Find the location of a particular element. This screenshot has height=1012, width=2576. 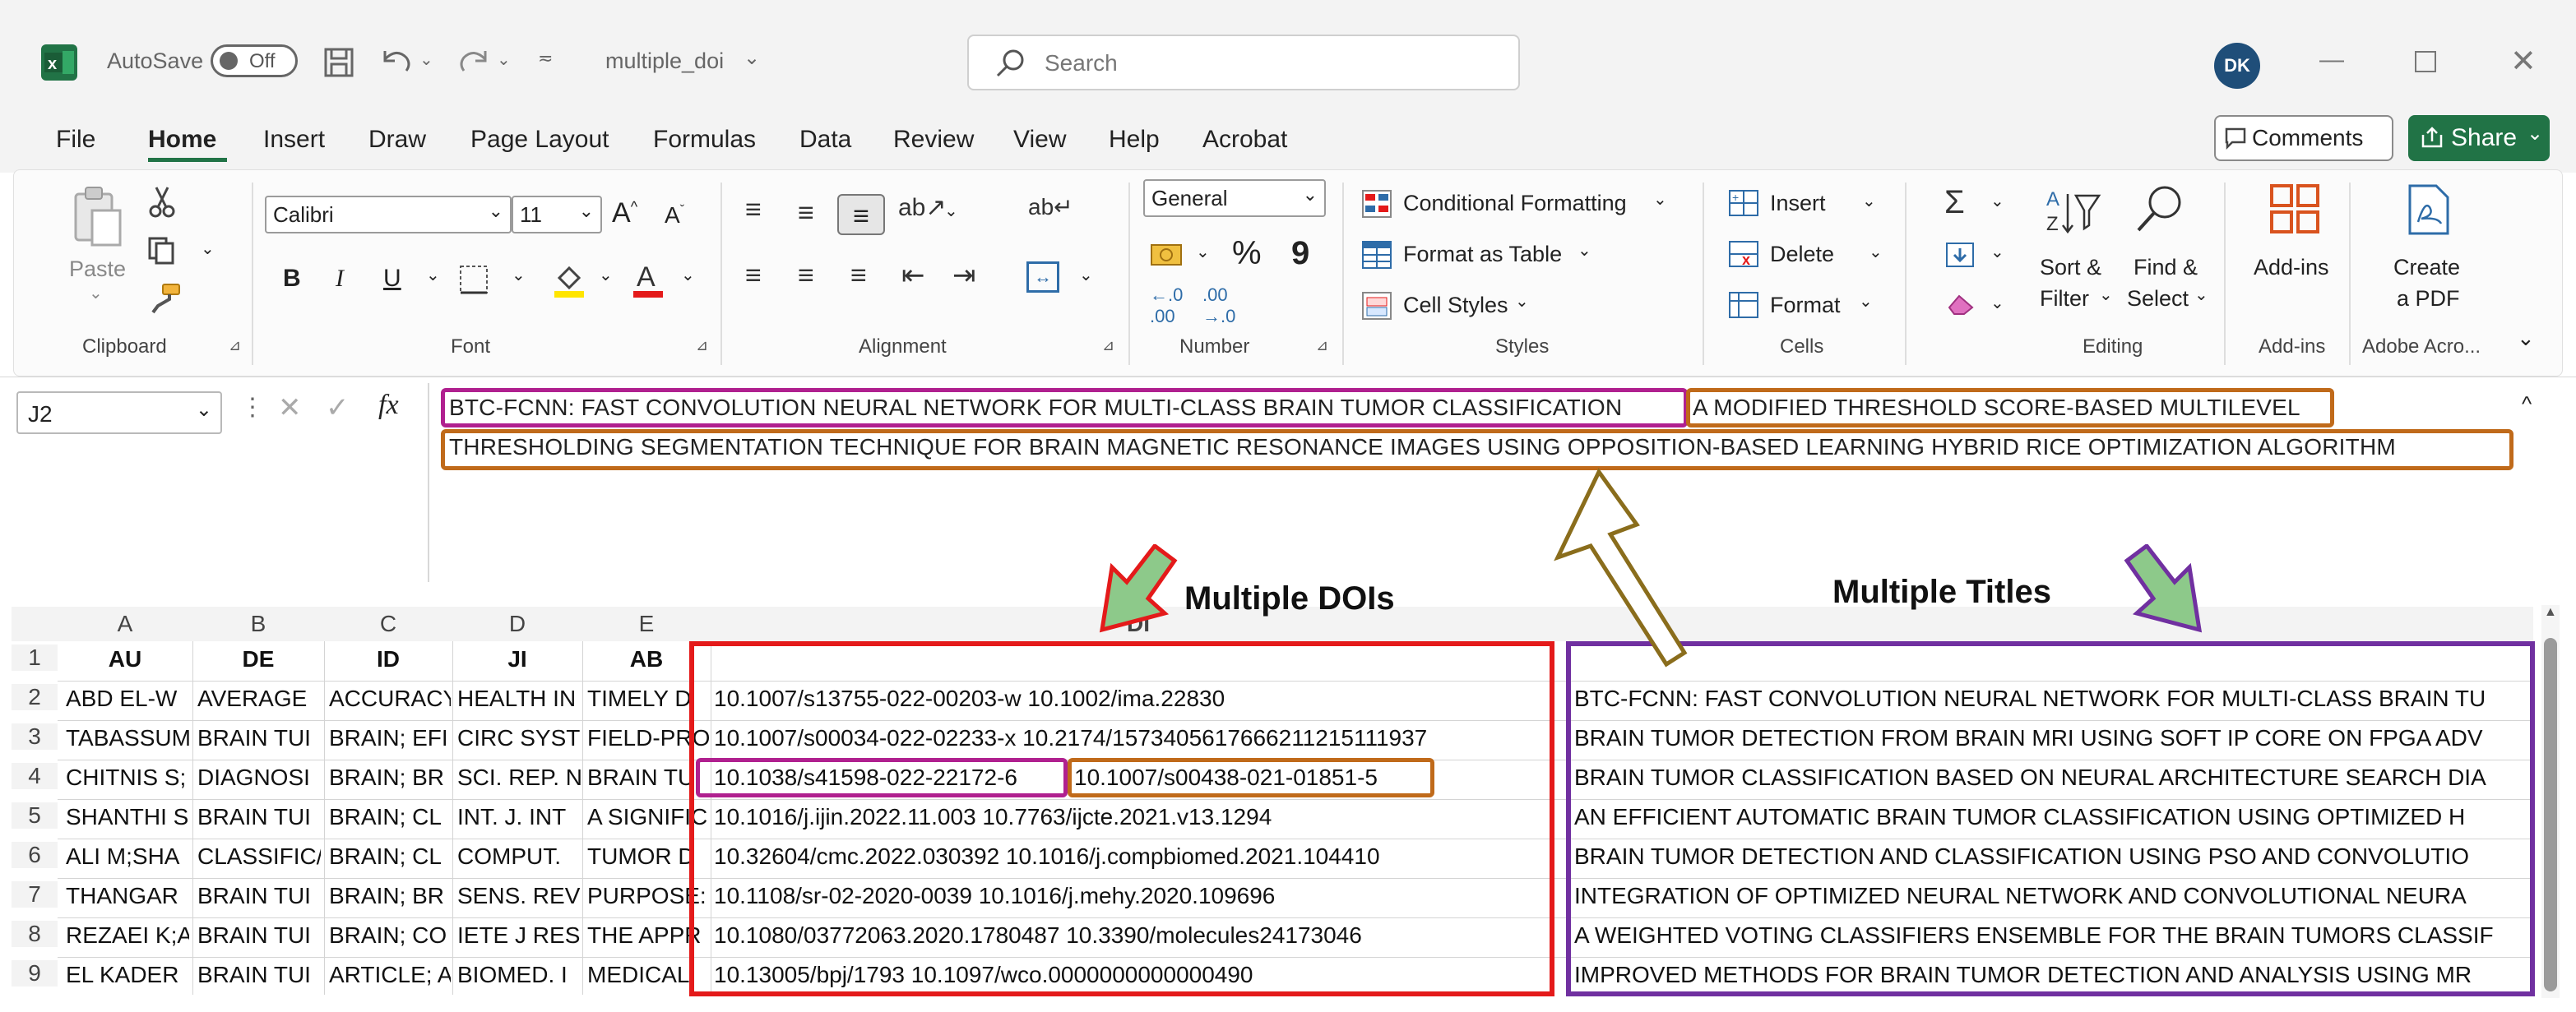

orientation-icon: ab↗ is located at coordinates (922, 208).